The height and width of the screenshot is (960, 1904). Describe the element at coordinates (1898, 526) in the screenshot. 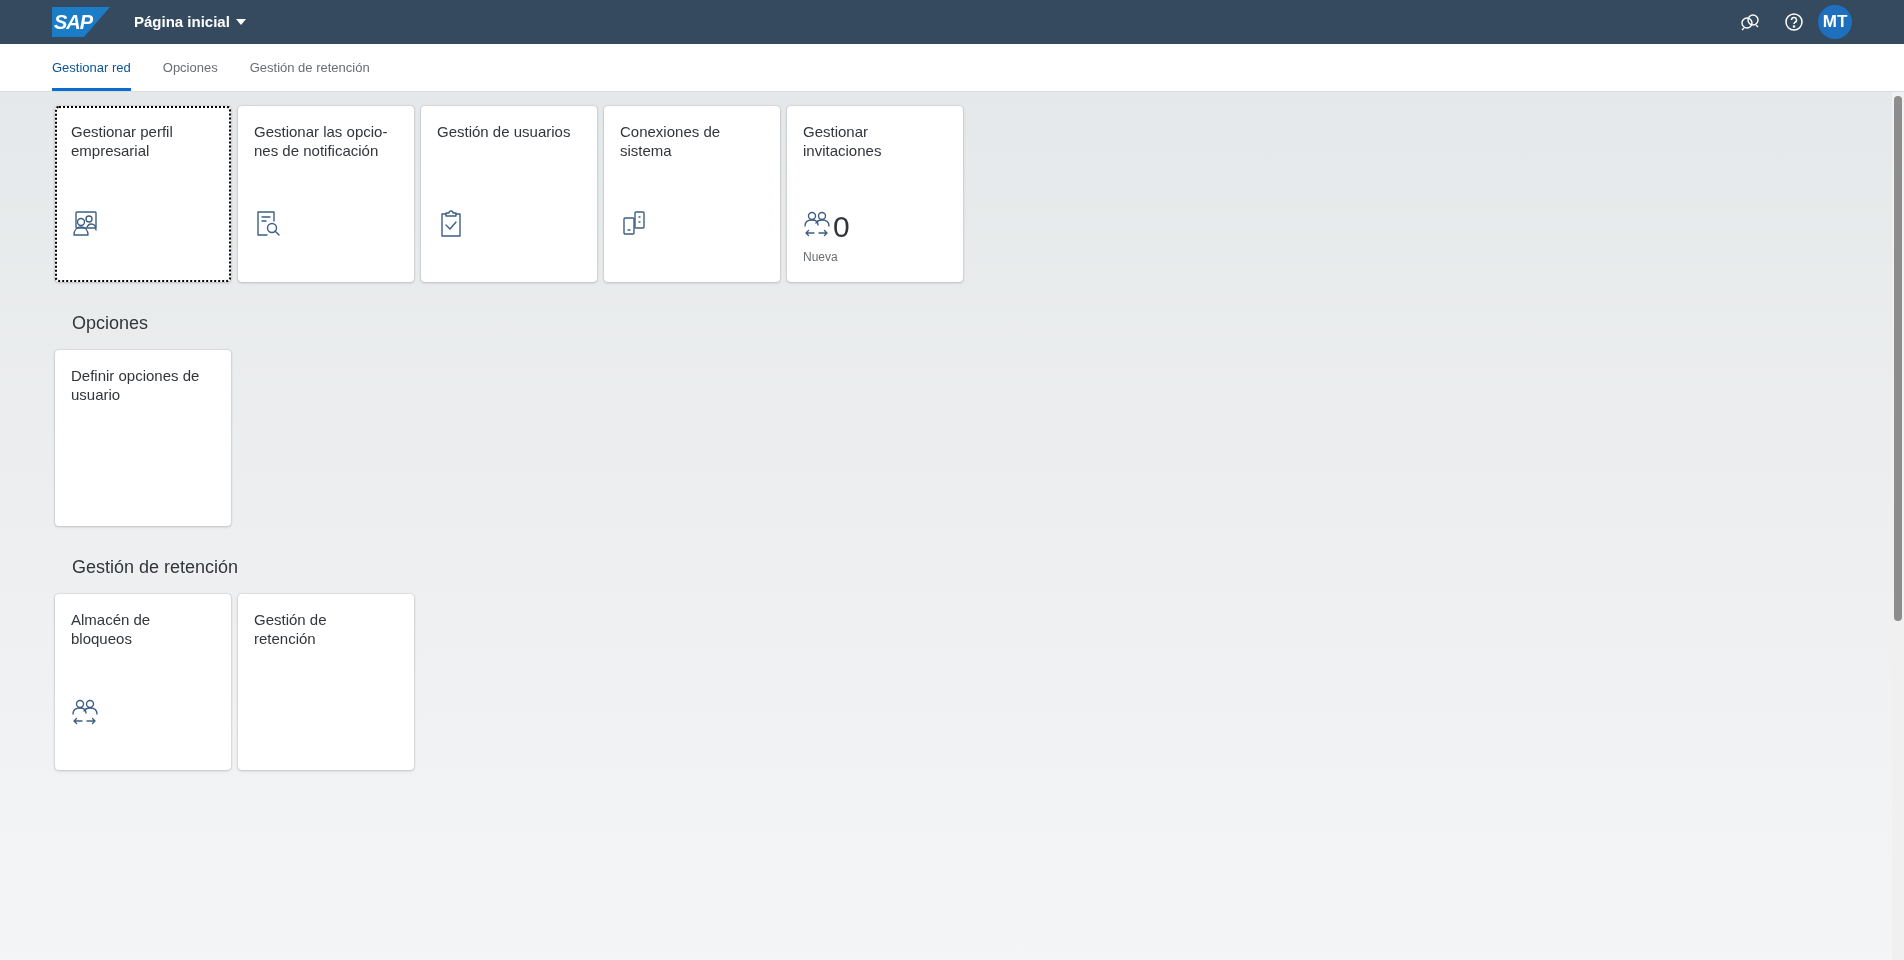

I see `scrollbar` at that location.